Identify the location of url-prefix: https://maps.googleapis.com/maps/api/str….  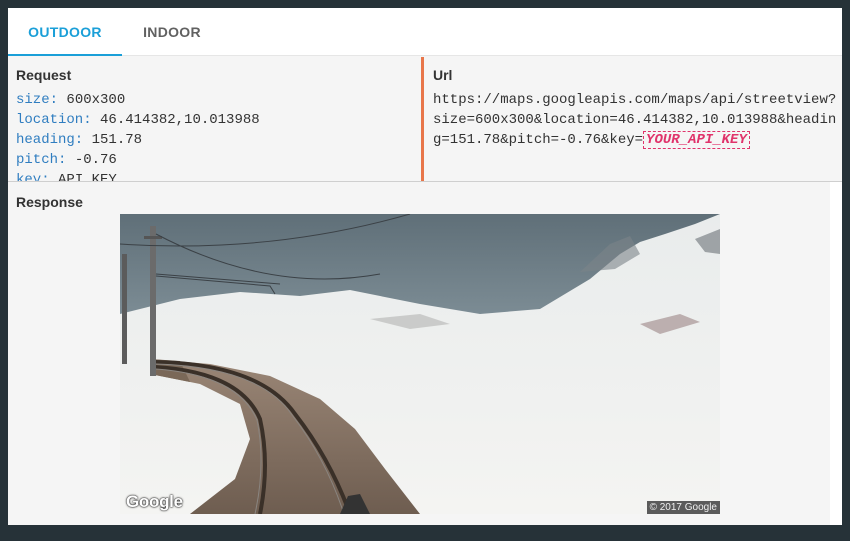
(635, 120).